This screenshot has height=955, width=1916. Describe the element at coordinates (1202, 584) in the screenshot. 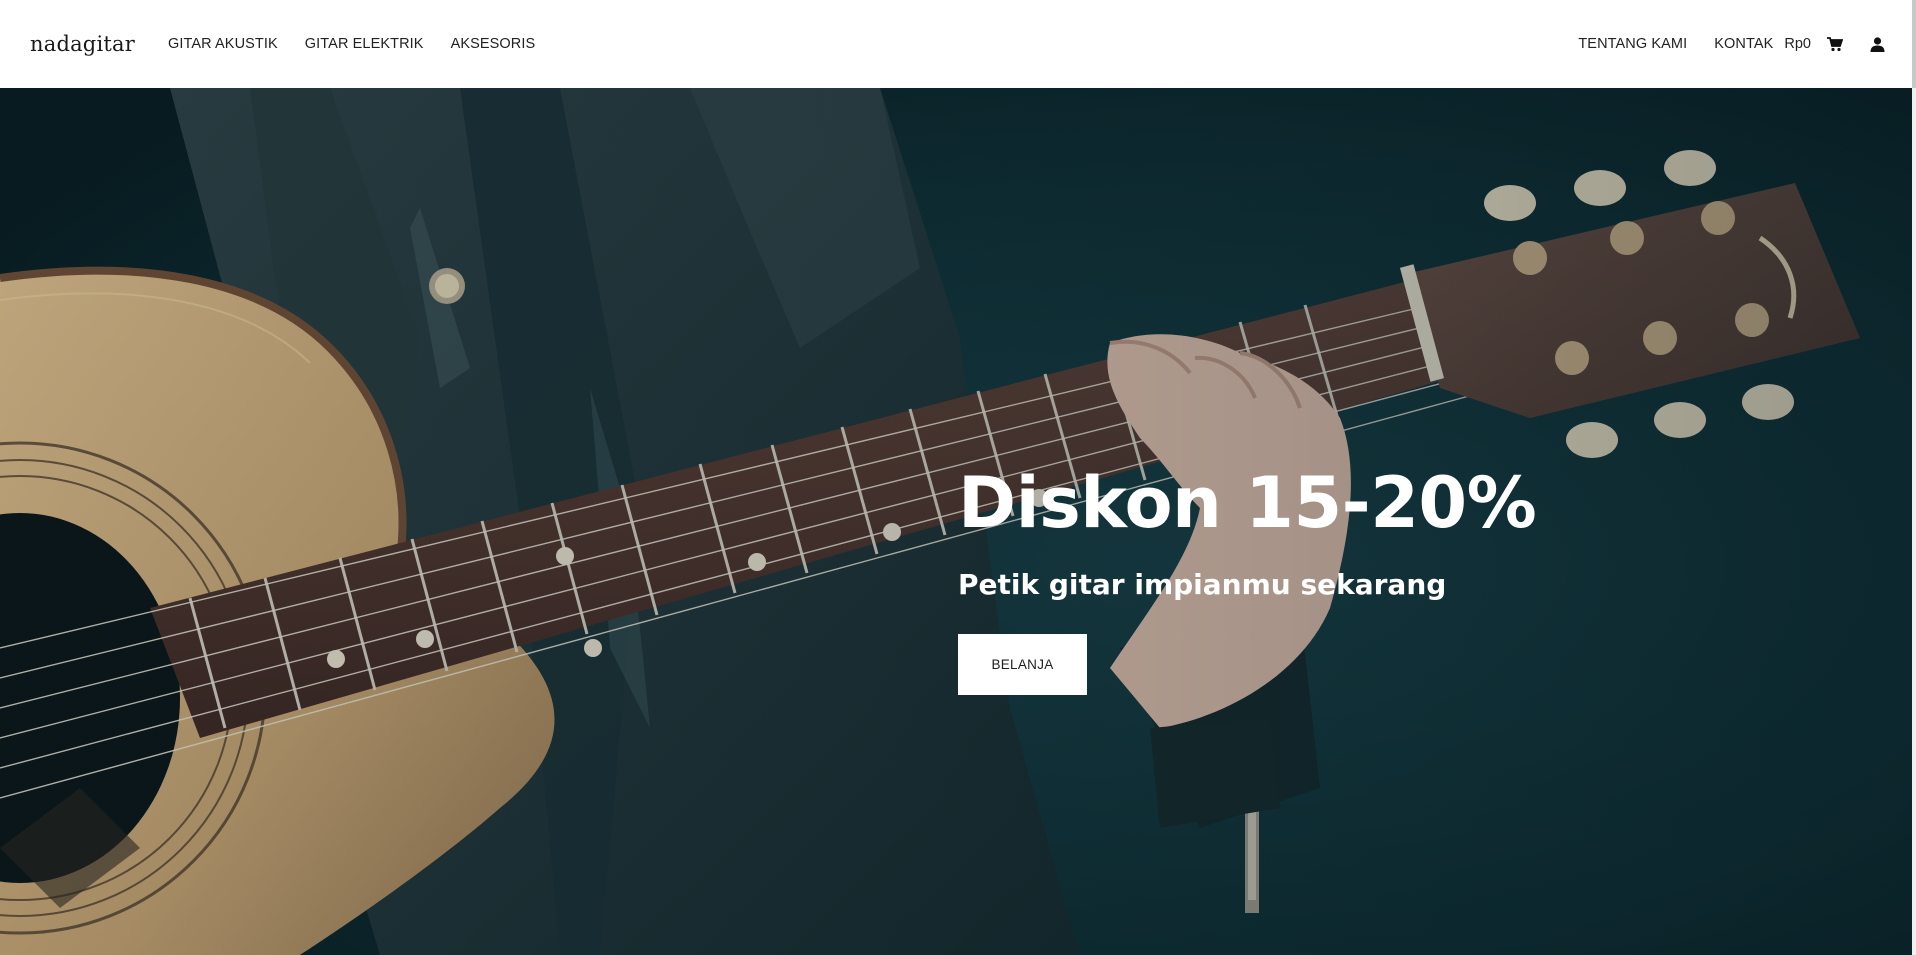

I see `hero-subtitle: Petik gitar impianmu sekarang` at that location.